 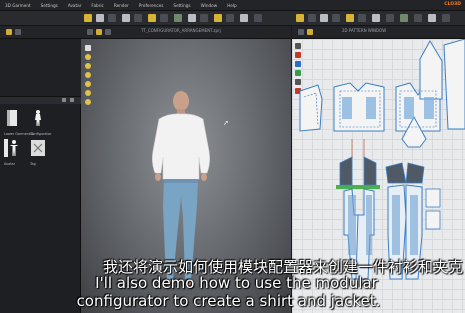 What do you see at coordinates (446, 18) in the screenshot?
I see `zoom-tool-icon` at bounding box center [446, 18].